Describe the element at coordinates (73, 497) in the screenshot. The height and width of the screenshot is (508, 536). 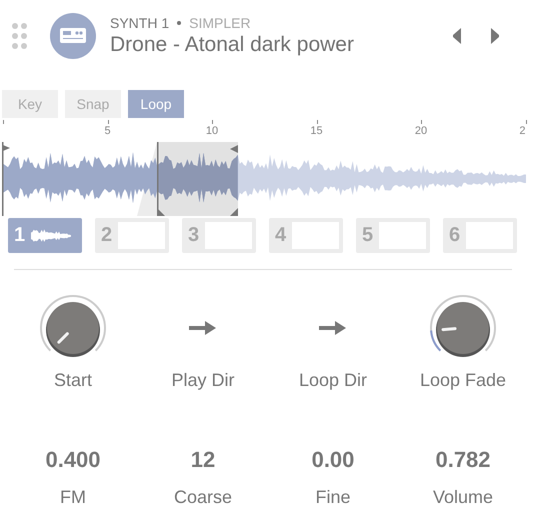
I see `parameter-label: FM` at that location.